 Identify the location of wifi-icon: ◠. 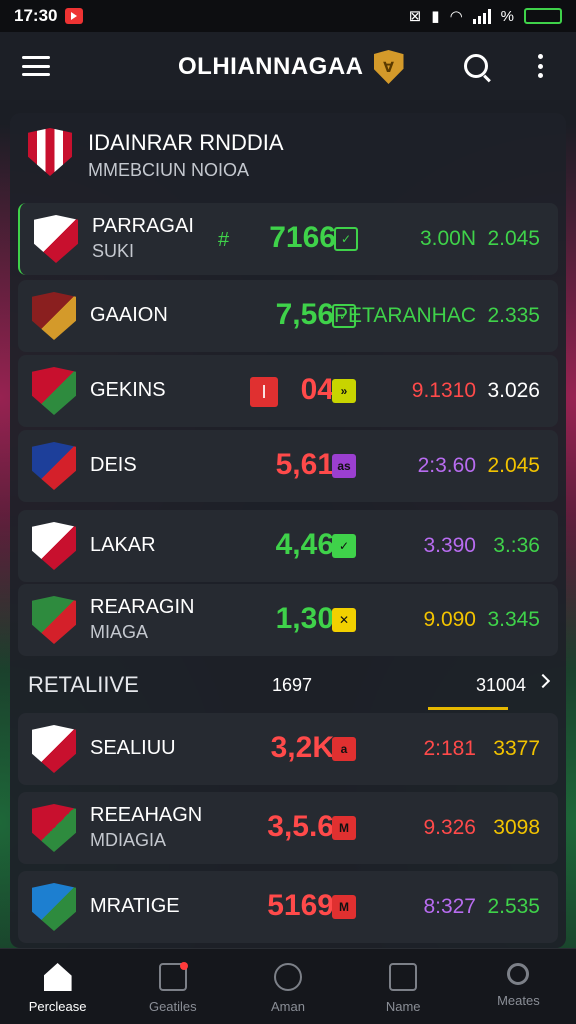
(456, 16).